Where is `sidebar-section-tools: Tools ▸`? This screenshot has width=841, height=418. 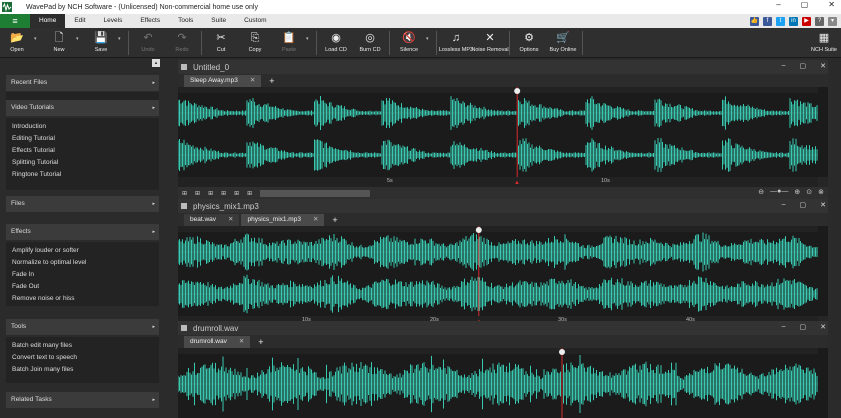 sidebar-section-tools: Tools ▸ is located at coordinates (82, 327).